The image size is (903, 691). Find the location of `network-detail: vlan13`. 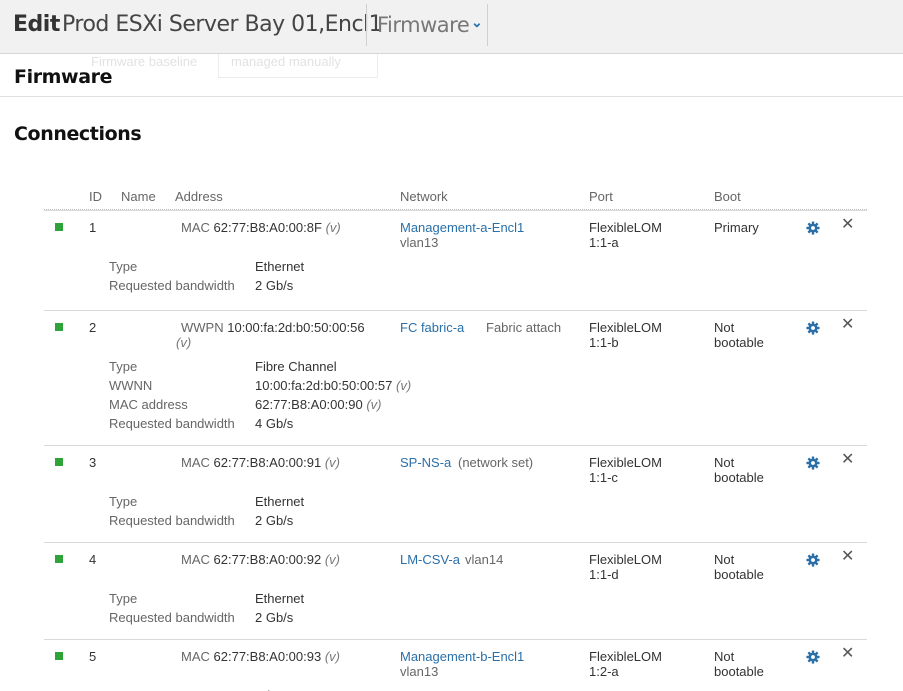

network-detail: vlan13 is located at coordinates (419, 671).